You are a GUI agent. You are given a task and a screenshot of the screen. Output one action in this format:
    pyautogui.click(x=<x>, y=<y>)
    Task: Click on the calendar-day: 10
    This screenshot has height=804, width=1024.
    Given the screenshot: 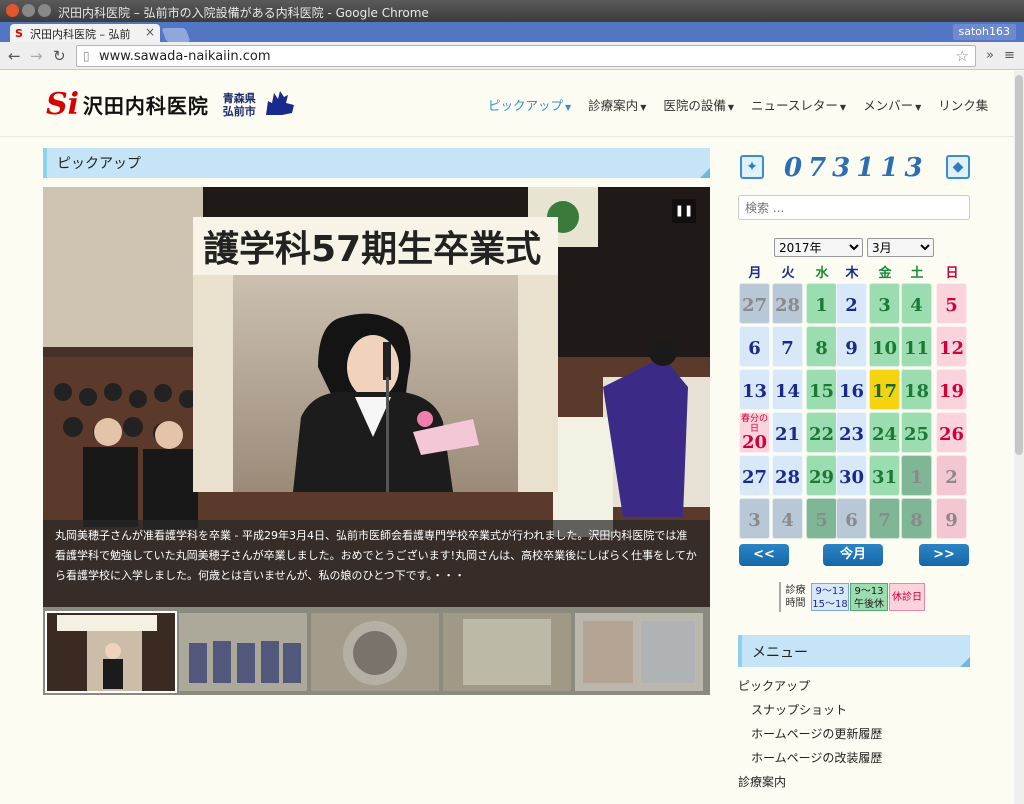 What is the action you would take?
    pyautogui.click(x=884, y=346)
    